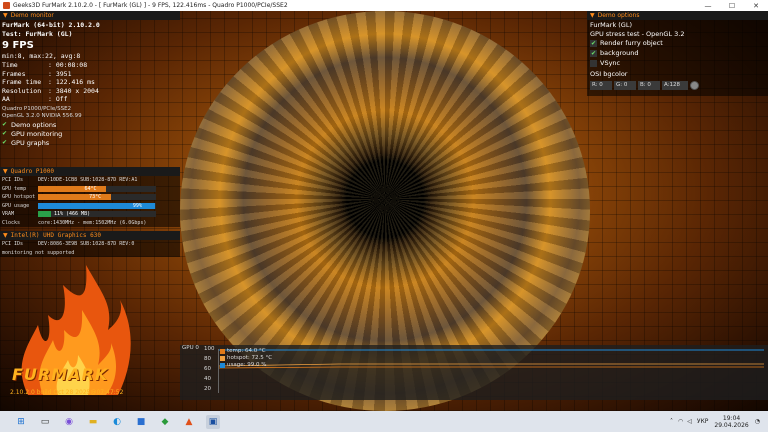 This screenshot has height=432, width=768. I want to click on notification-bell-icon: ◔, so click(757, 421).